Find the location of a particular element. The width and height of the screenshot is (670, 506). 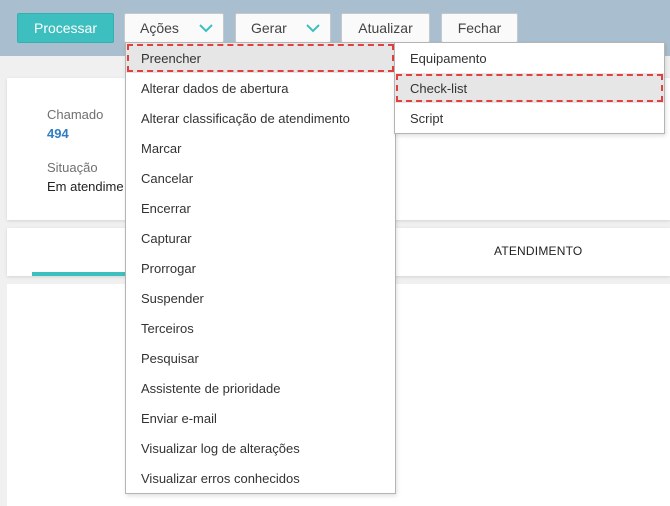

active-tab-indicator is located at coordinates (82, 274).